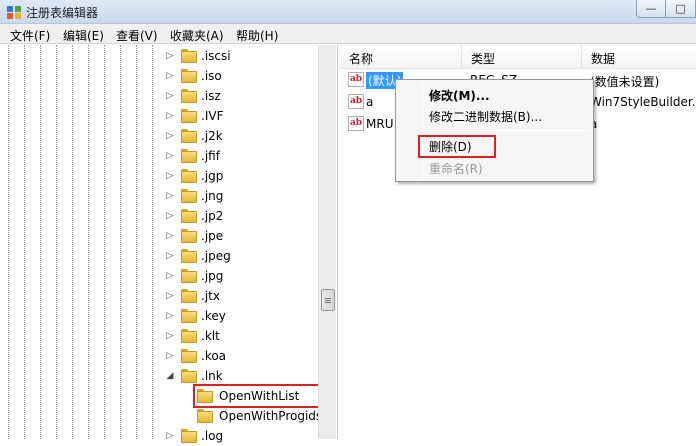  What do you see at coordinates (401, 57) in the screenshot?
I see `column-header-name: 名称` at bounding box center [401, 57].